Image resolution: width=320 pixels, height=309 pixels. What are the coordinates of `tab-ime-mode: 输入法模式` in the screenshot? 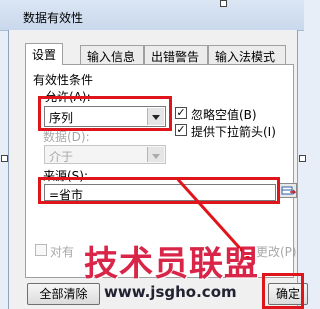 It's located at (247, 54).